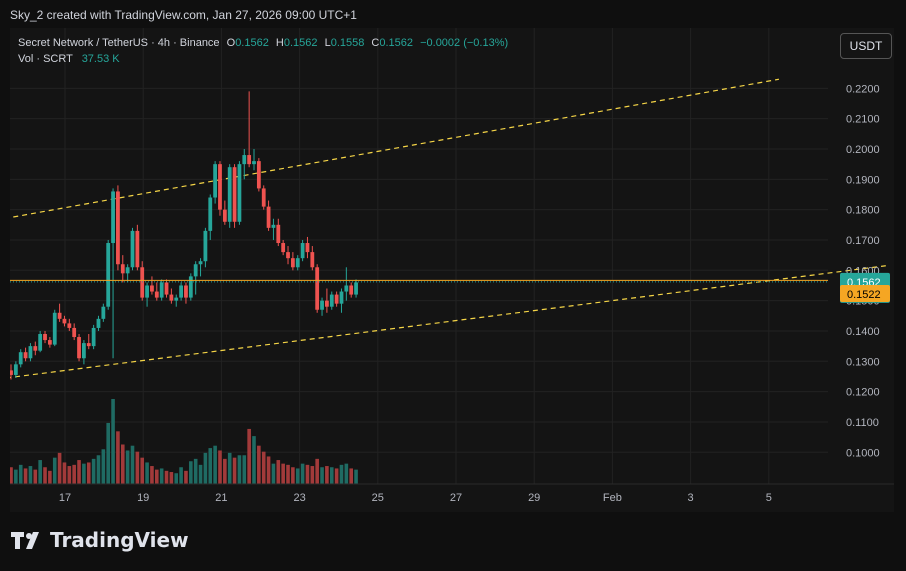 The image size is (906, 571). What do you see at coordinates (769, 498) in the screenshot?
I see `time-tick-label: 5` at bounding box center [769, 498].